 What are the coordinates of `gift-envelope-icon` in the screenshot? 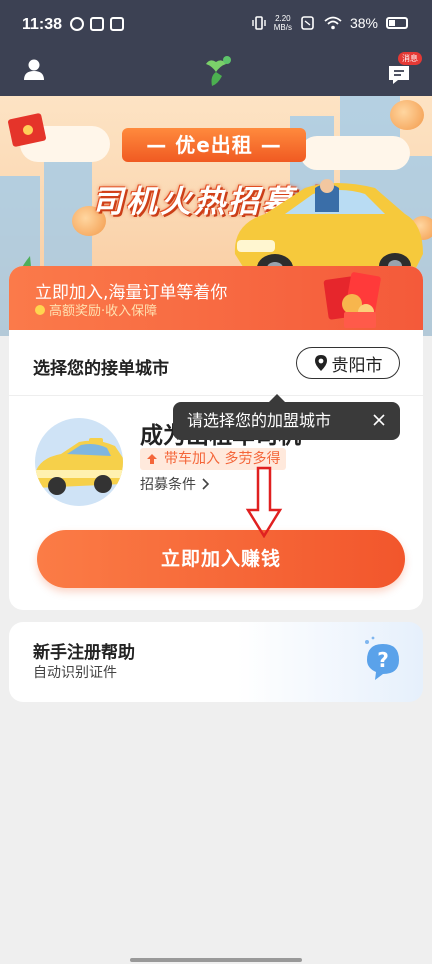 It's located at (352, 300).